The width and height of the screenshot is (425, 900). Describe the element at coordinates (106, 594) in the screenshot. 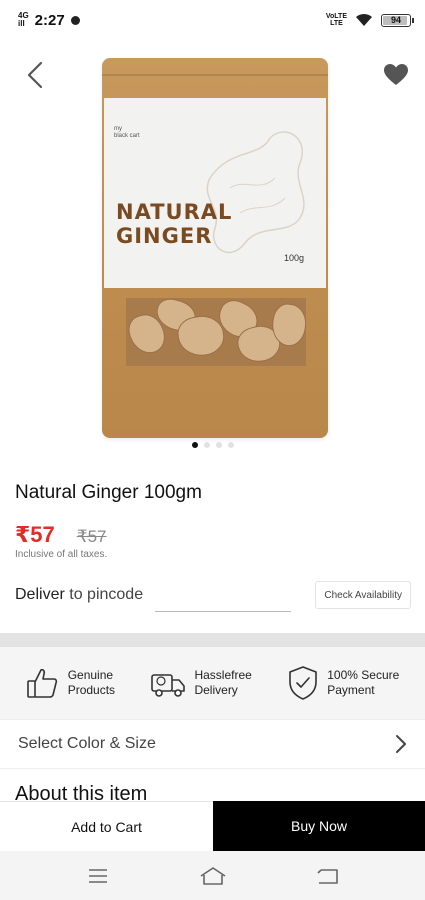

I see `deliver-label-sub: to pincode` at that location.